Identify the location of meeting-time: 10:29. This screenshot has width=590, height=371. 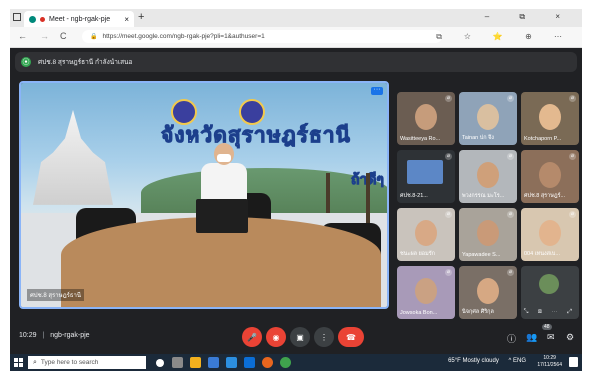
(28, 335).